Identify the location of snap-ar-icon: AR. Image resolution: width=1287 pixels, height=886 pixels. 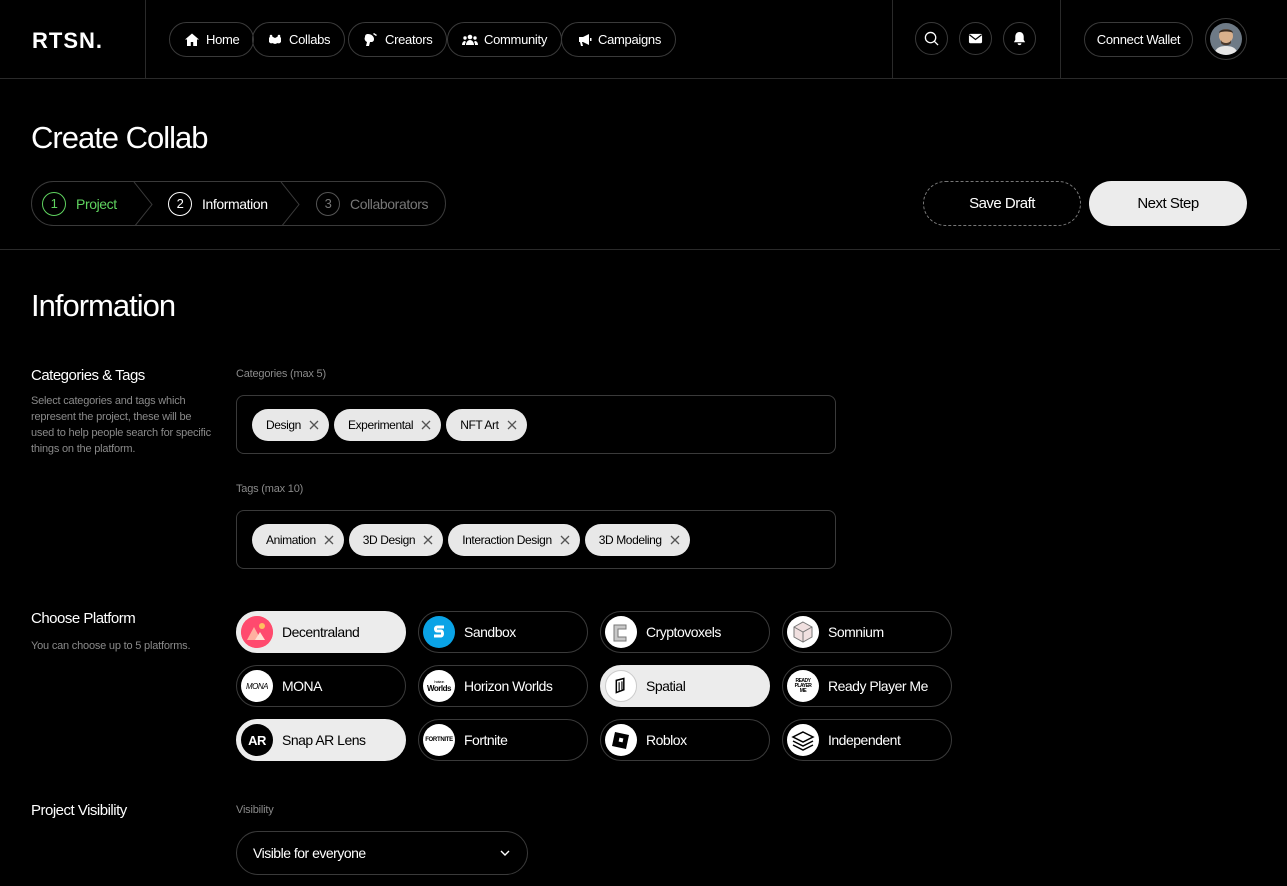
(257, 740).